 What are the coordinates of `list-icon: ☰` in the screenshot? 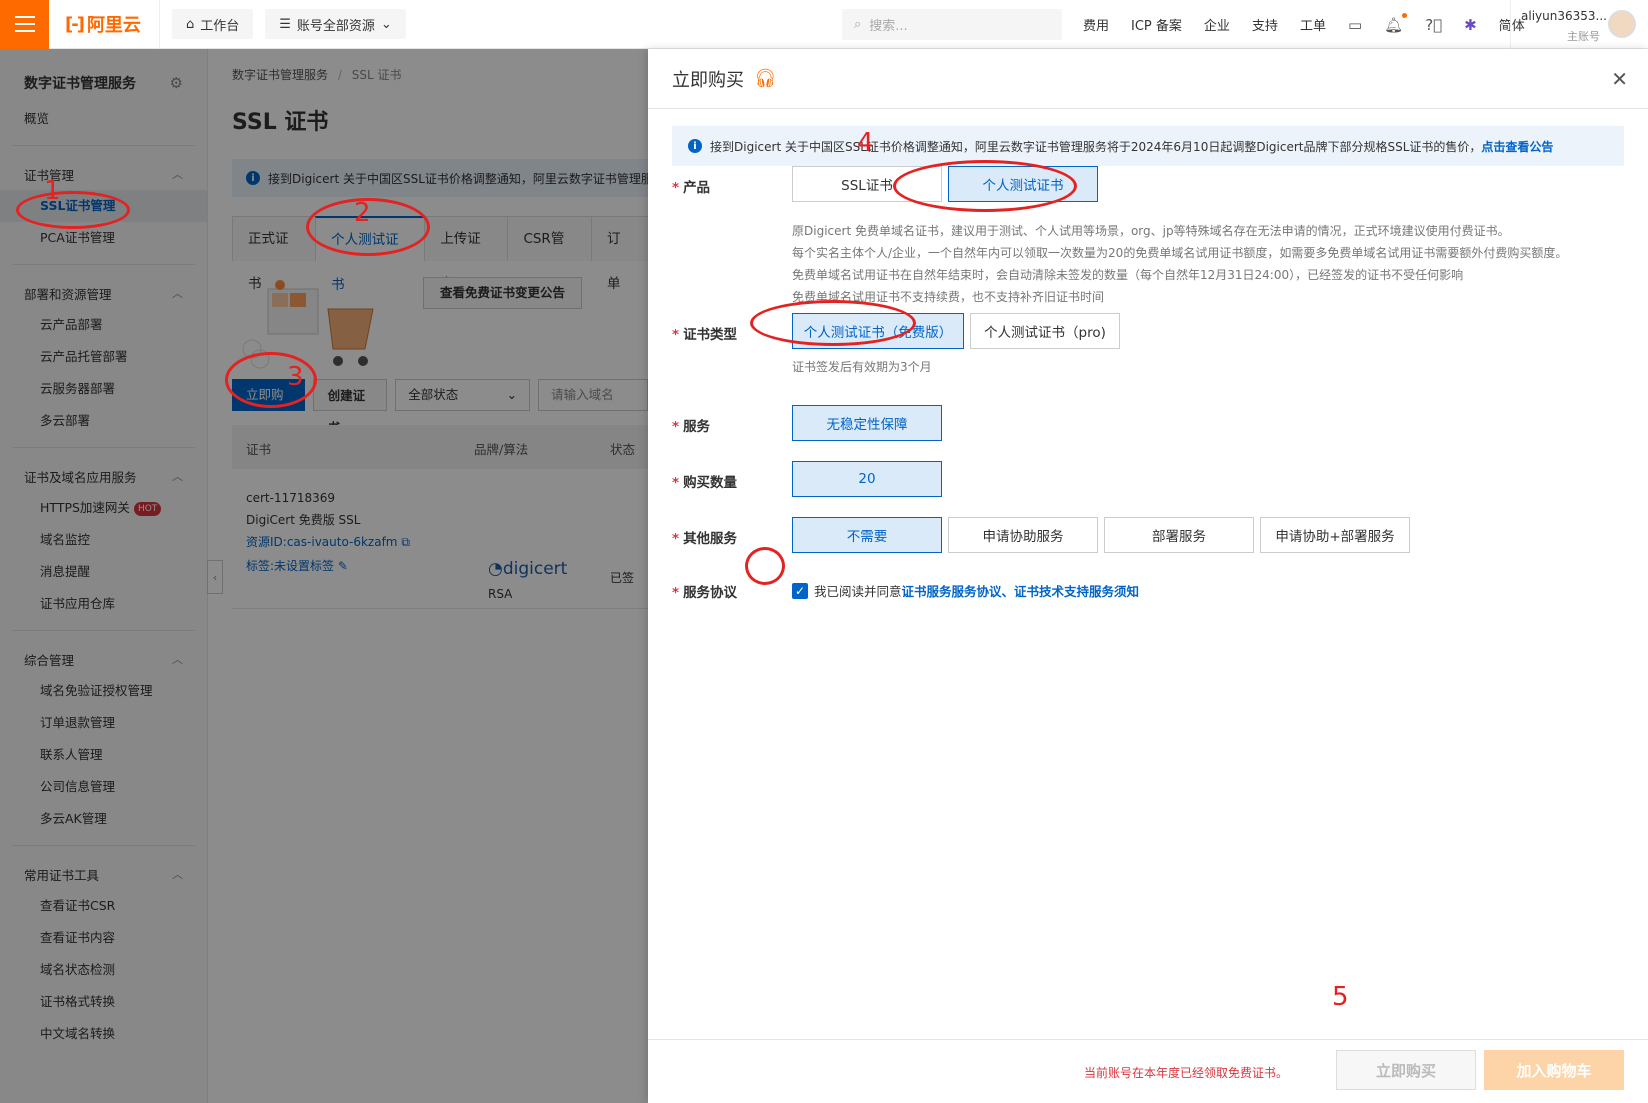 It's located at (285, 24).